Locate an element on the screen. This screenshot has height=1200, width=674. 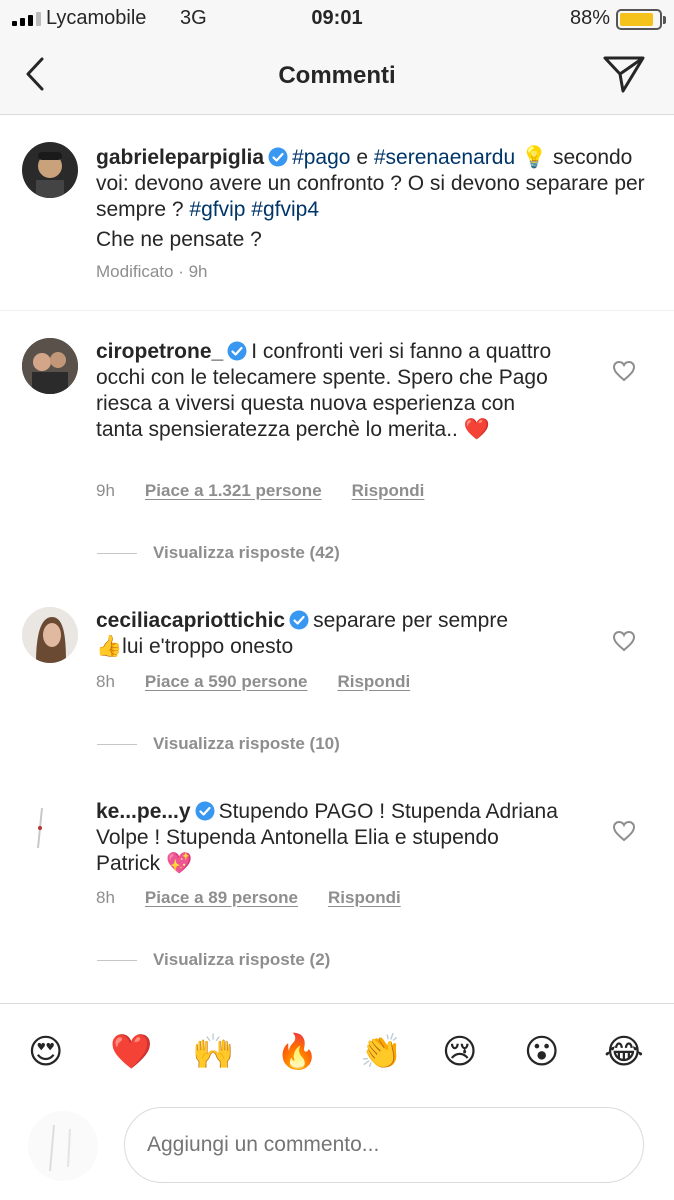
hashtag-link: #gfvip4 is located at coordinates (285, 209).